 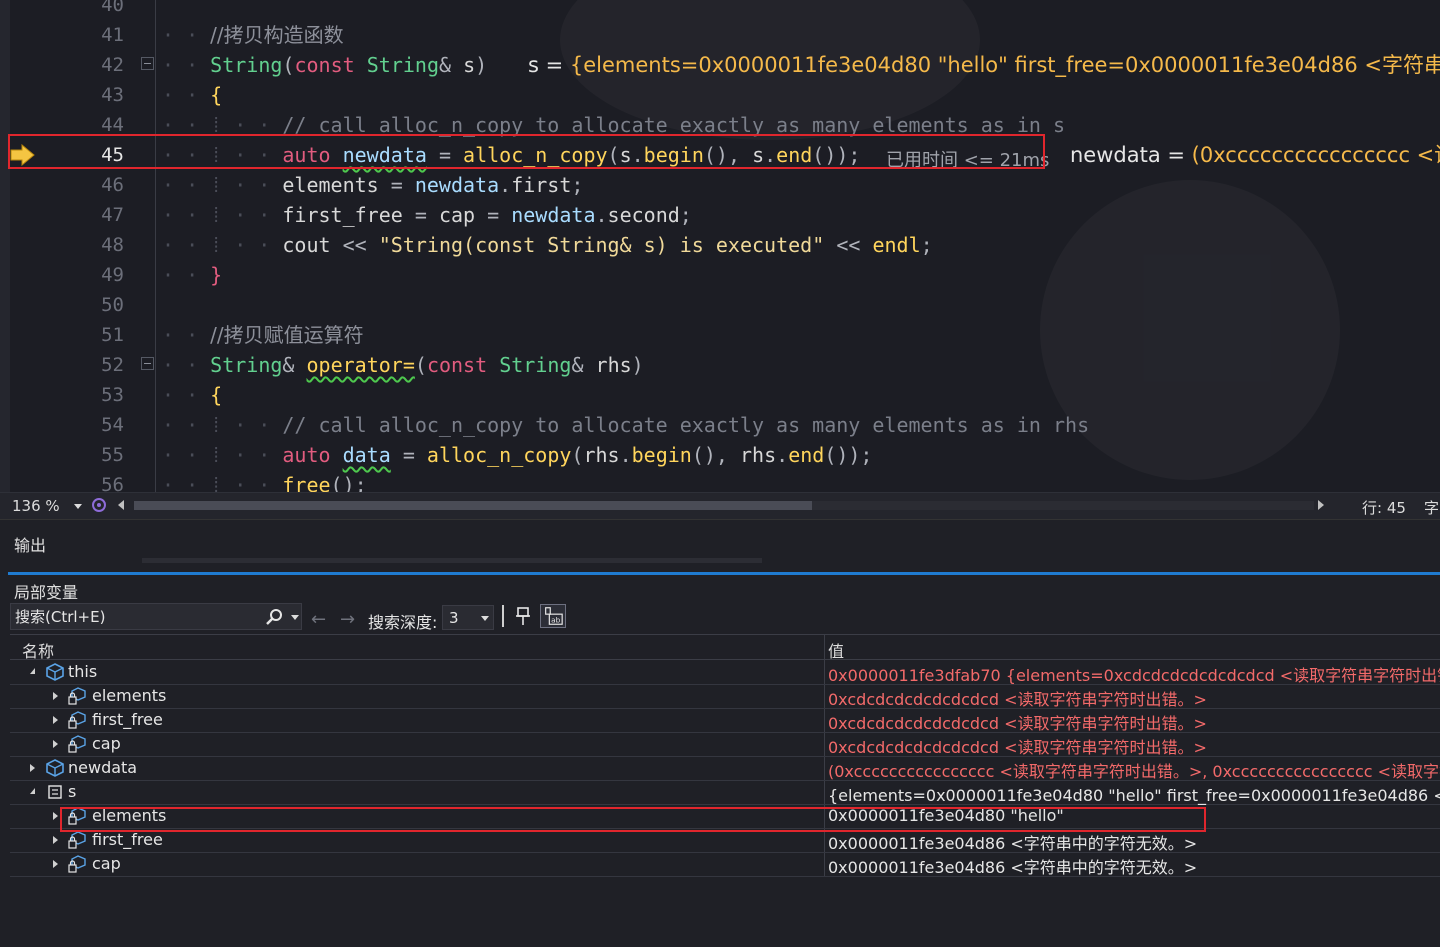 What do you see at coordinates (99, 505) in the screenshot?
I see `intellicode-icon` at bounding box center [99, 505].